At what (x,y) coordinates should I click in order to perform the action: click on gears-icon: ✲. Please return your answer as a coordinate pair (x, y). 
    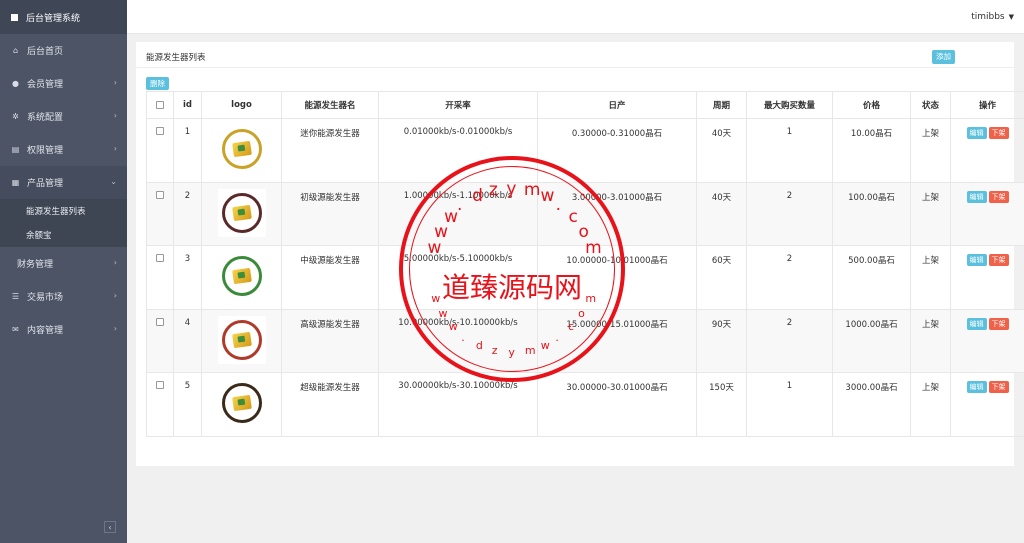
    Looking at the image, I should click on (15, 116).